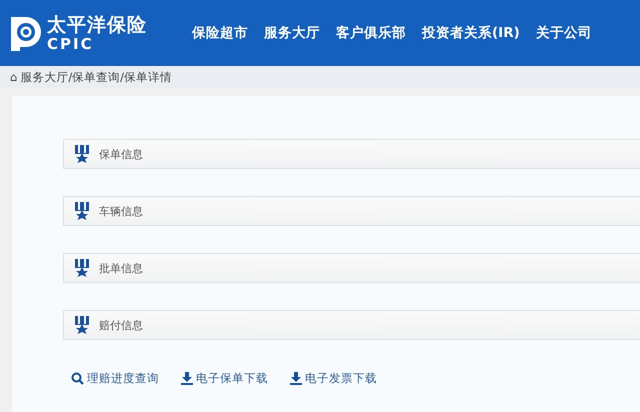 This screenshot has height=412, width=640. What do you see at coordinates (220, 33) in the screenshot?
I see `nav-link: 保险超市` at bounding box center [220, 33].